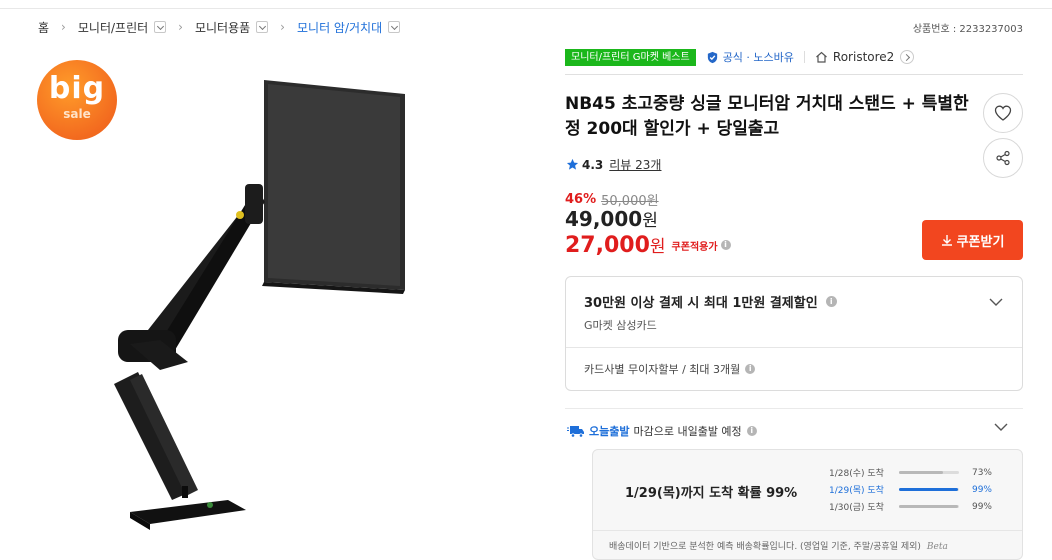 This screenshot has height=560, width=1052. What do you see at coordinates (43, 27) in the screenshot?
I see `breadcrumb-home: 홈` at bounding box center [43, 27].